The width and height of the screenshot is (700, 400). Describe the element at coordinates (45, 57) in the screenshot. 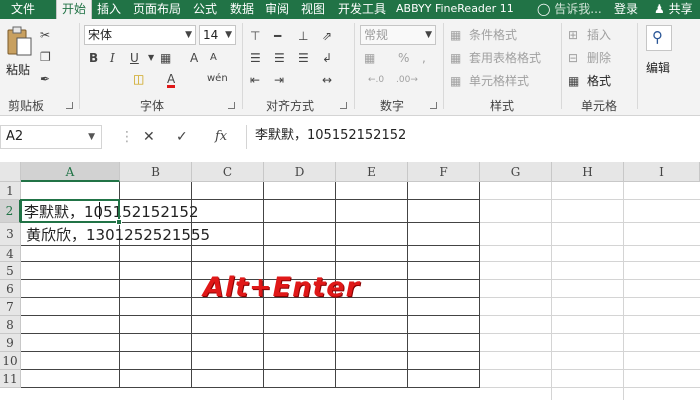

I see `copy-icon: ❐` at that location.